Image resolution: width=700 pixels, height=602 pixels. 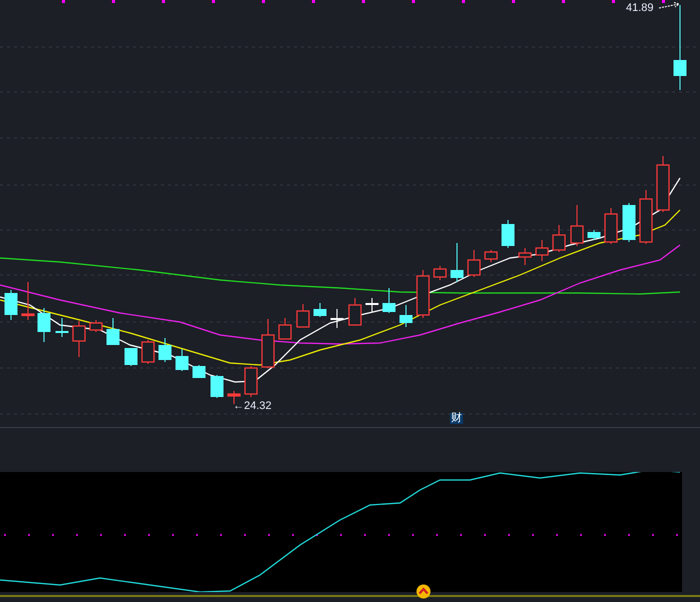 What do you see at coordinates (640, 8) in the screenshot?
I see `high-price-label: 41.89` at bounding box center [640, 8].